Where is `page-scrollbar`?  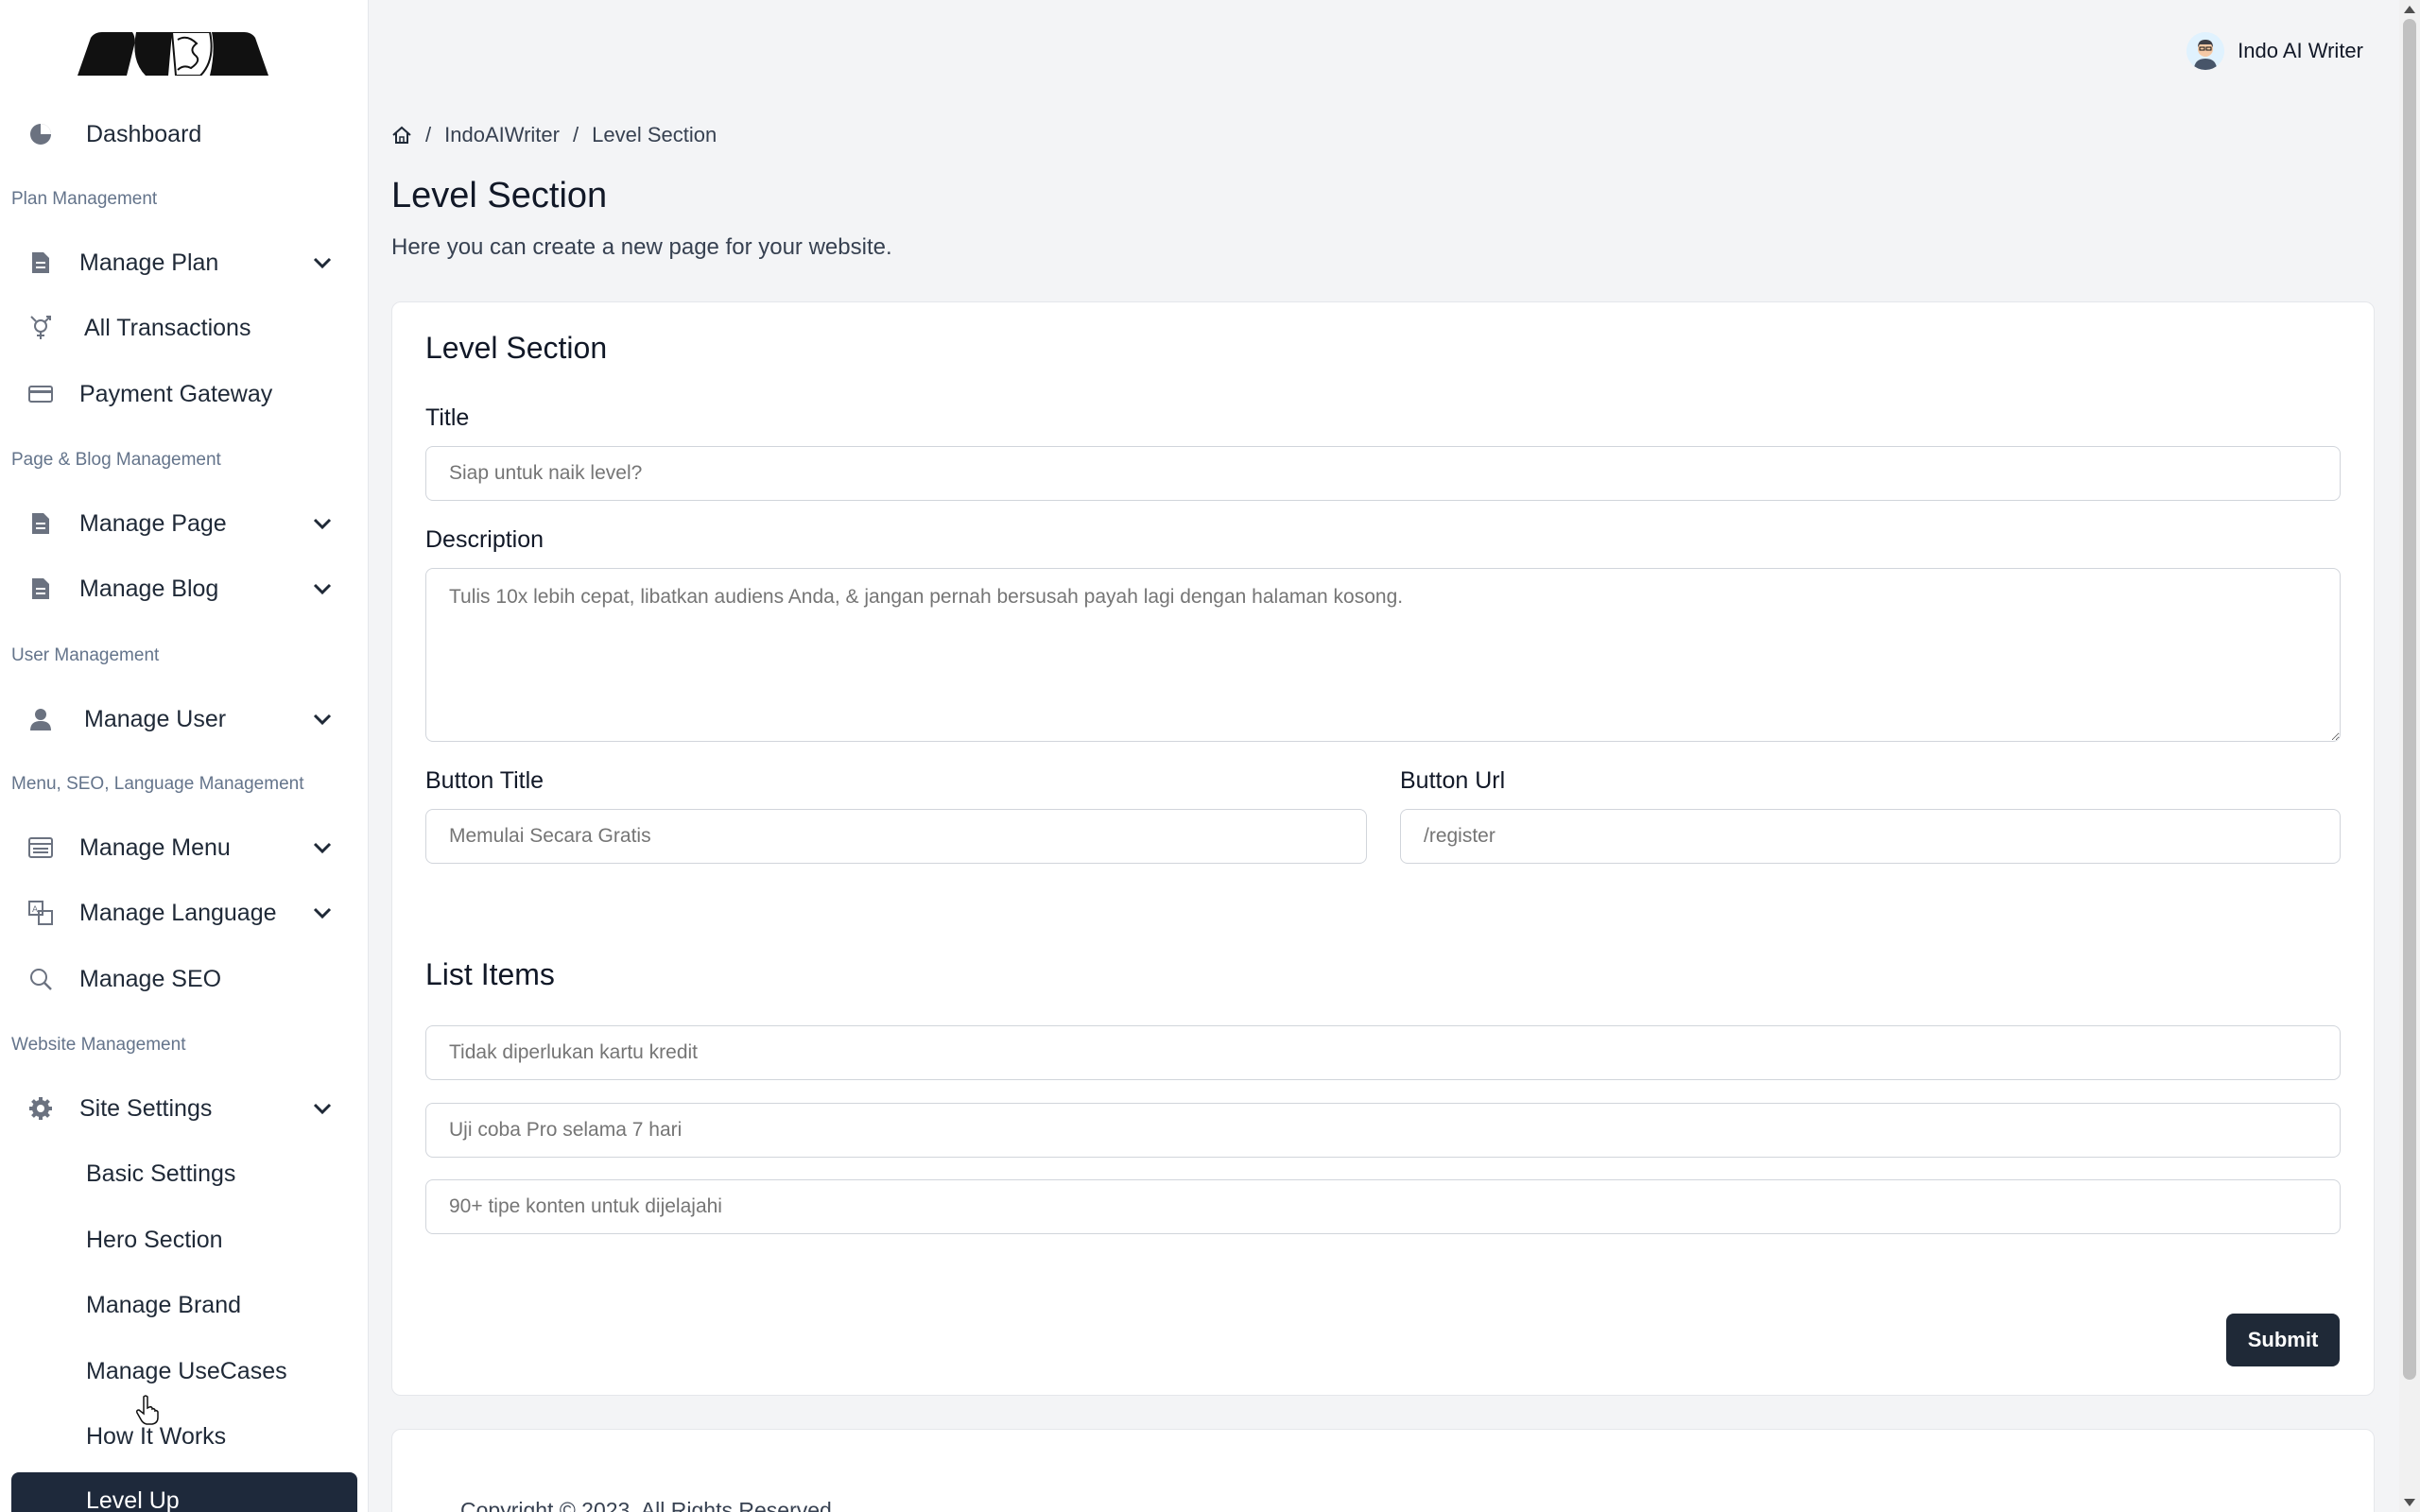
page-scrollbar is located at coordinates (2409, 756).